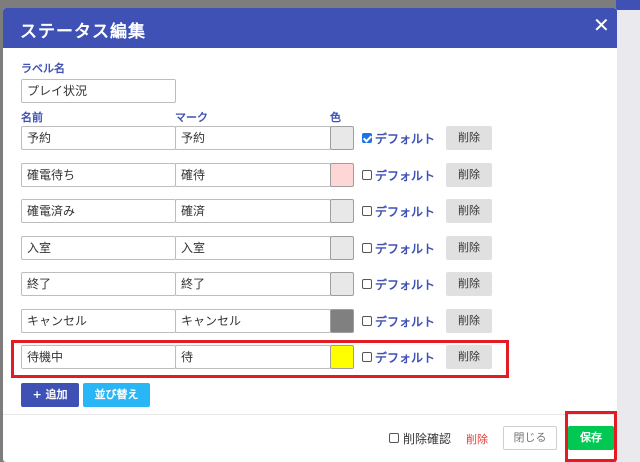  Describe the element at coordinates (98, 211) in the screenshot. I see `row-name-input: 確電済み` at that location.